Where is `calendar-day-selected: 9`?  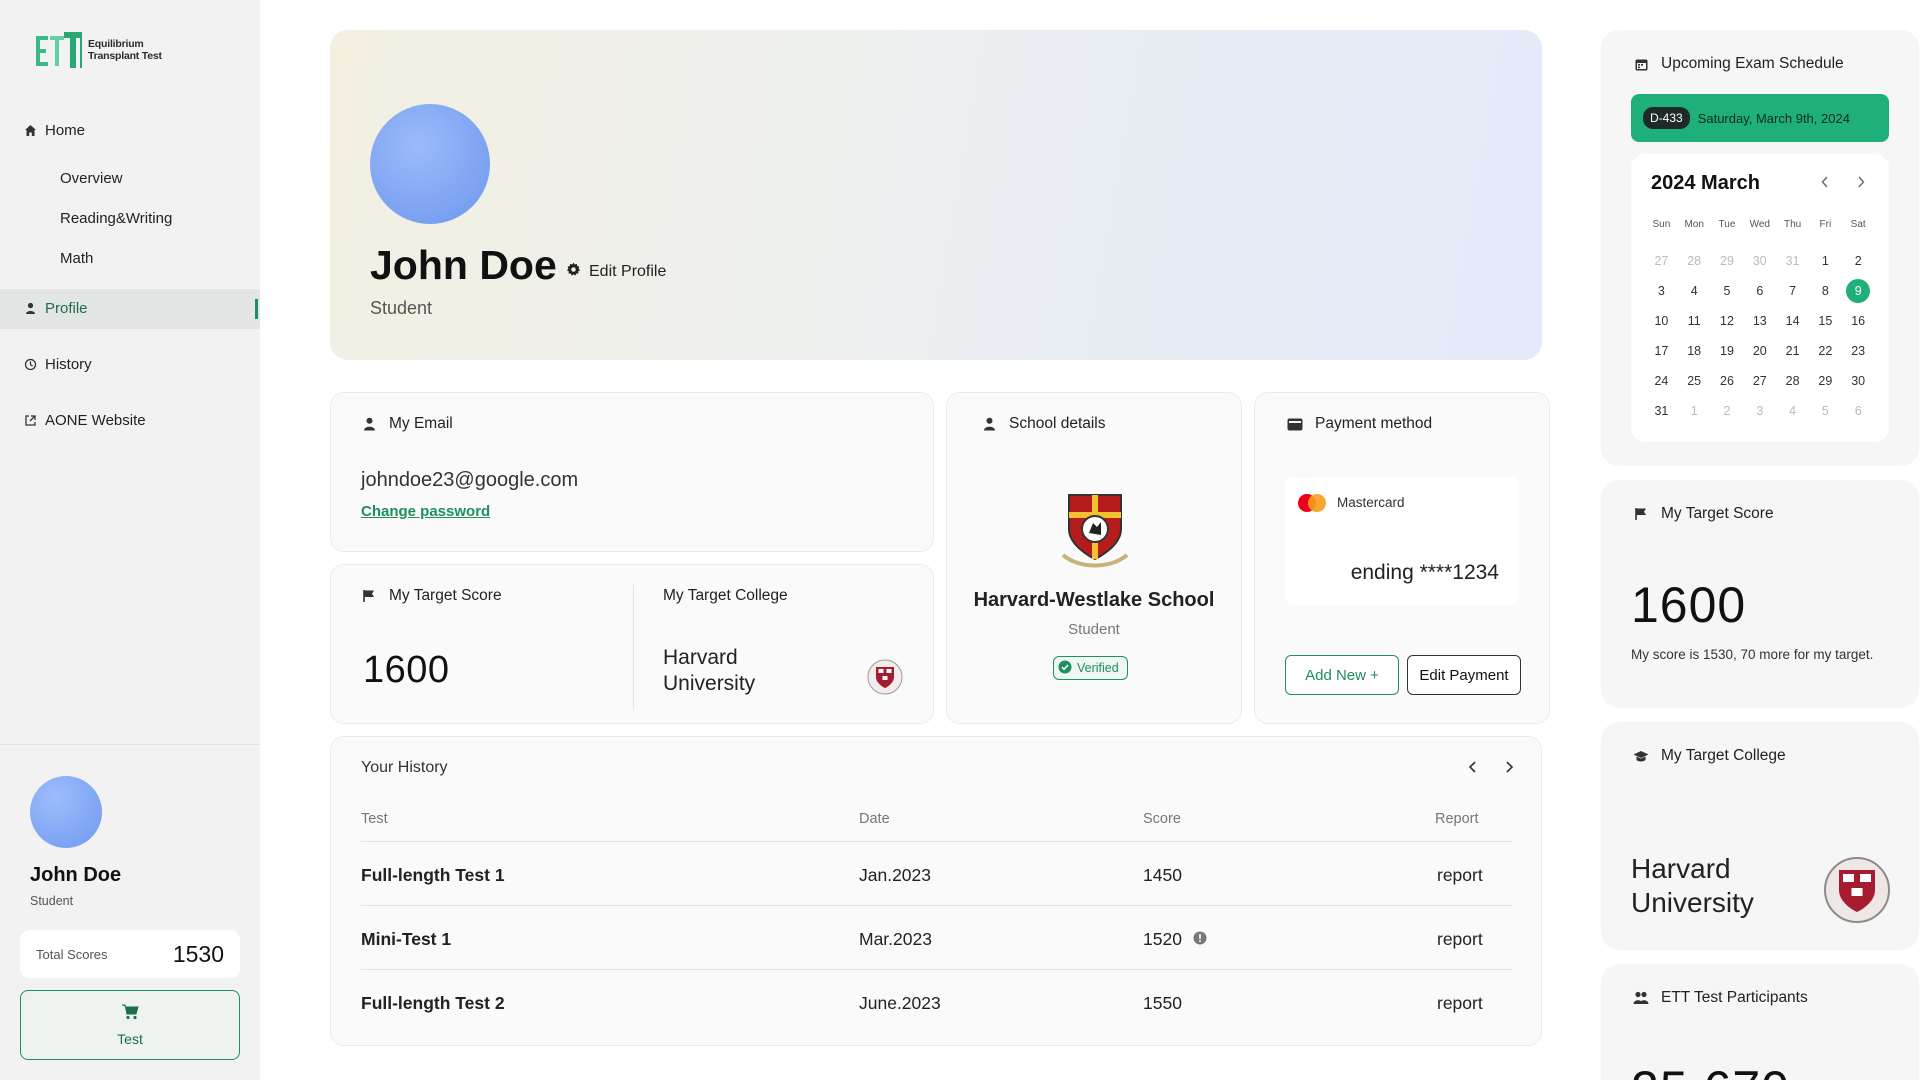 calendar-day-selected: 9 is located at coordinates (1858, 291).